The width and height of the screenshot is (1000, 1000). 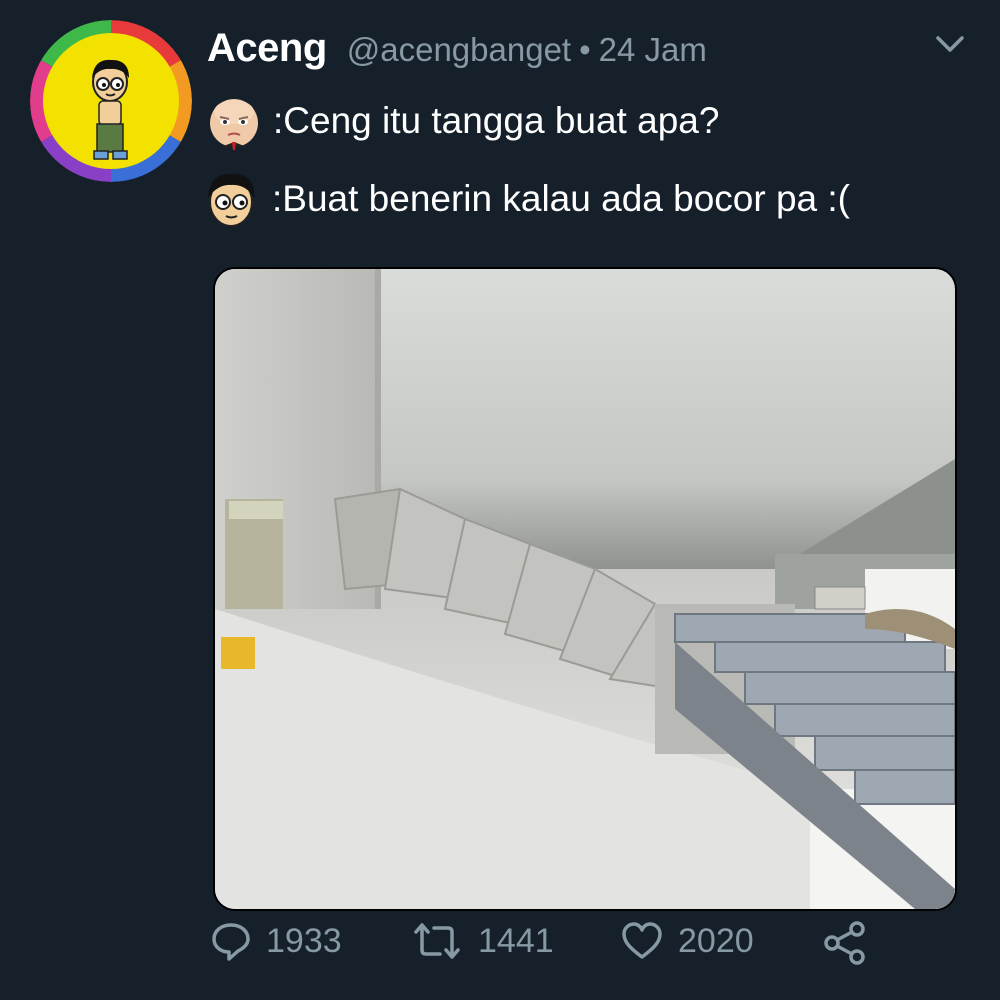 I want to click on avatar-cartoon-boy-icon, so click(x=111, y=101).